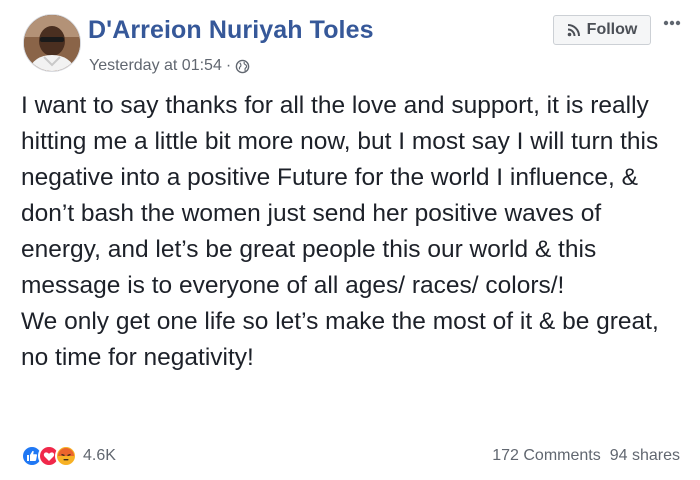 The width and height of the screenshot is (700, 480). What do you see at coordinates (612, 29) in the screenshot?
I see `follow-label: Follow` at bounding box center [612, 29].